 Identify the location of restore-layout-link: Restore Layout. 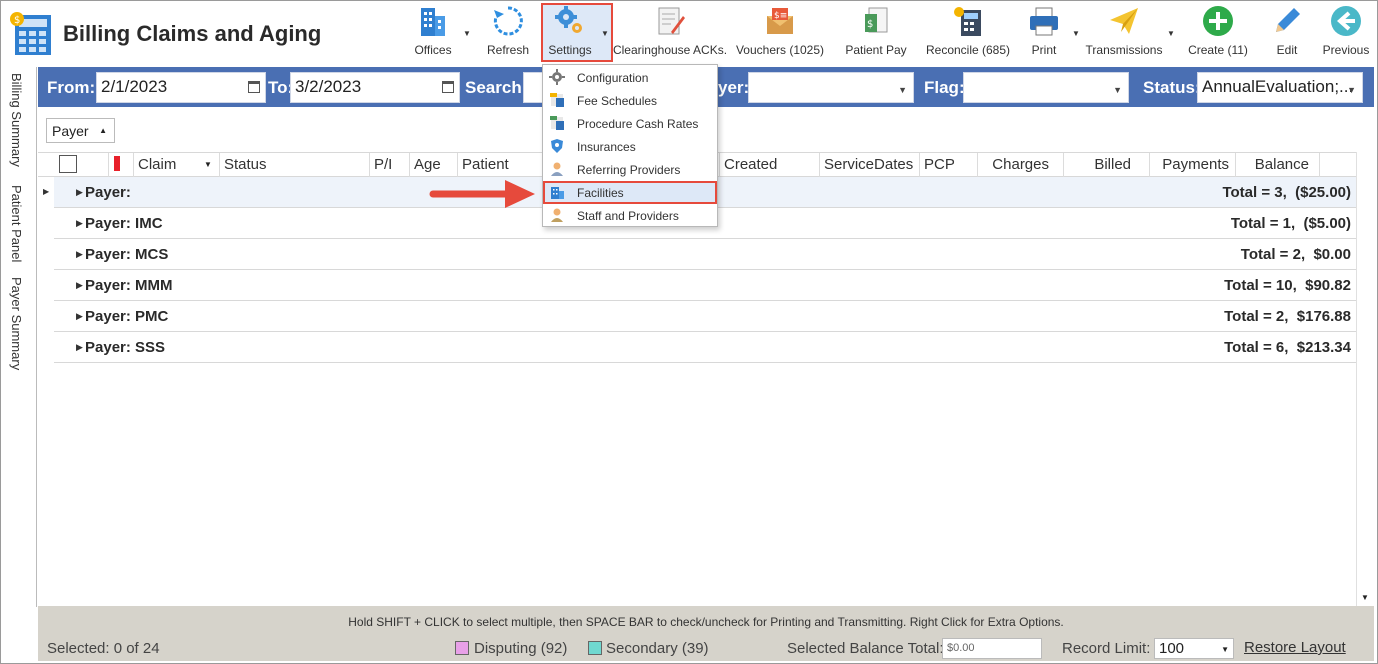
(1295, 647).